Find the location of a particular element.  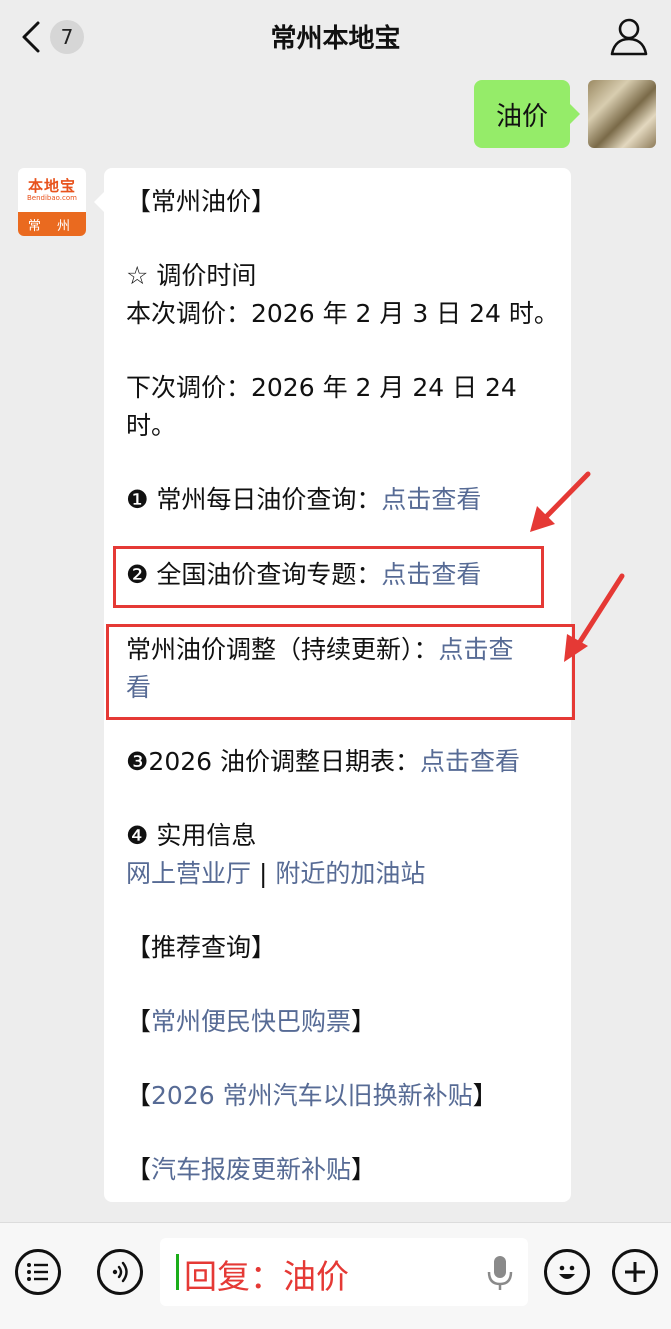

item3-line: ❸2026 油价调整日期表：点击查看 is located at coordinates (323, 762).